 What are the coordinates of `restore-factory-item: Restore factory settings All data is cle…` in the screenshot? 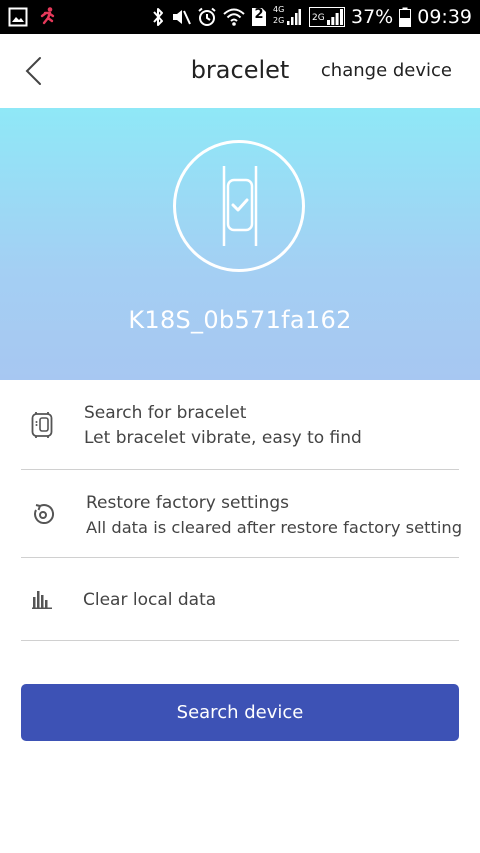 It's located at (242, 514).